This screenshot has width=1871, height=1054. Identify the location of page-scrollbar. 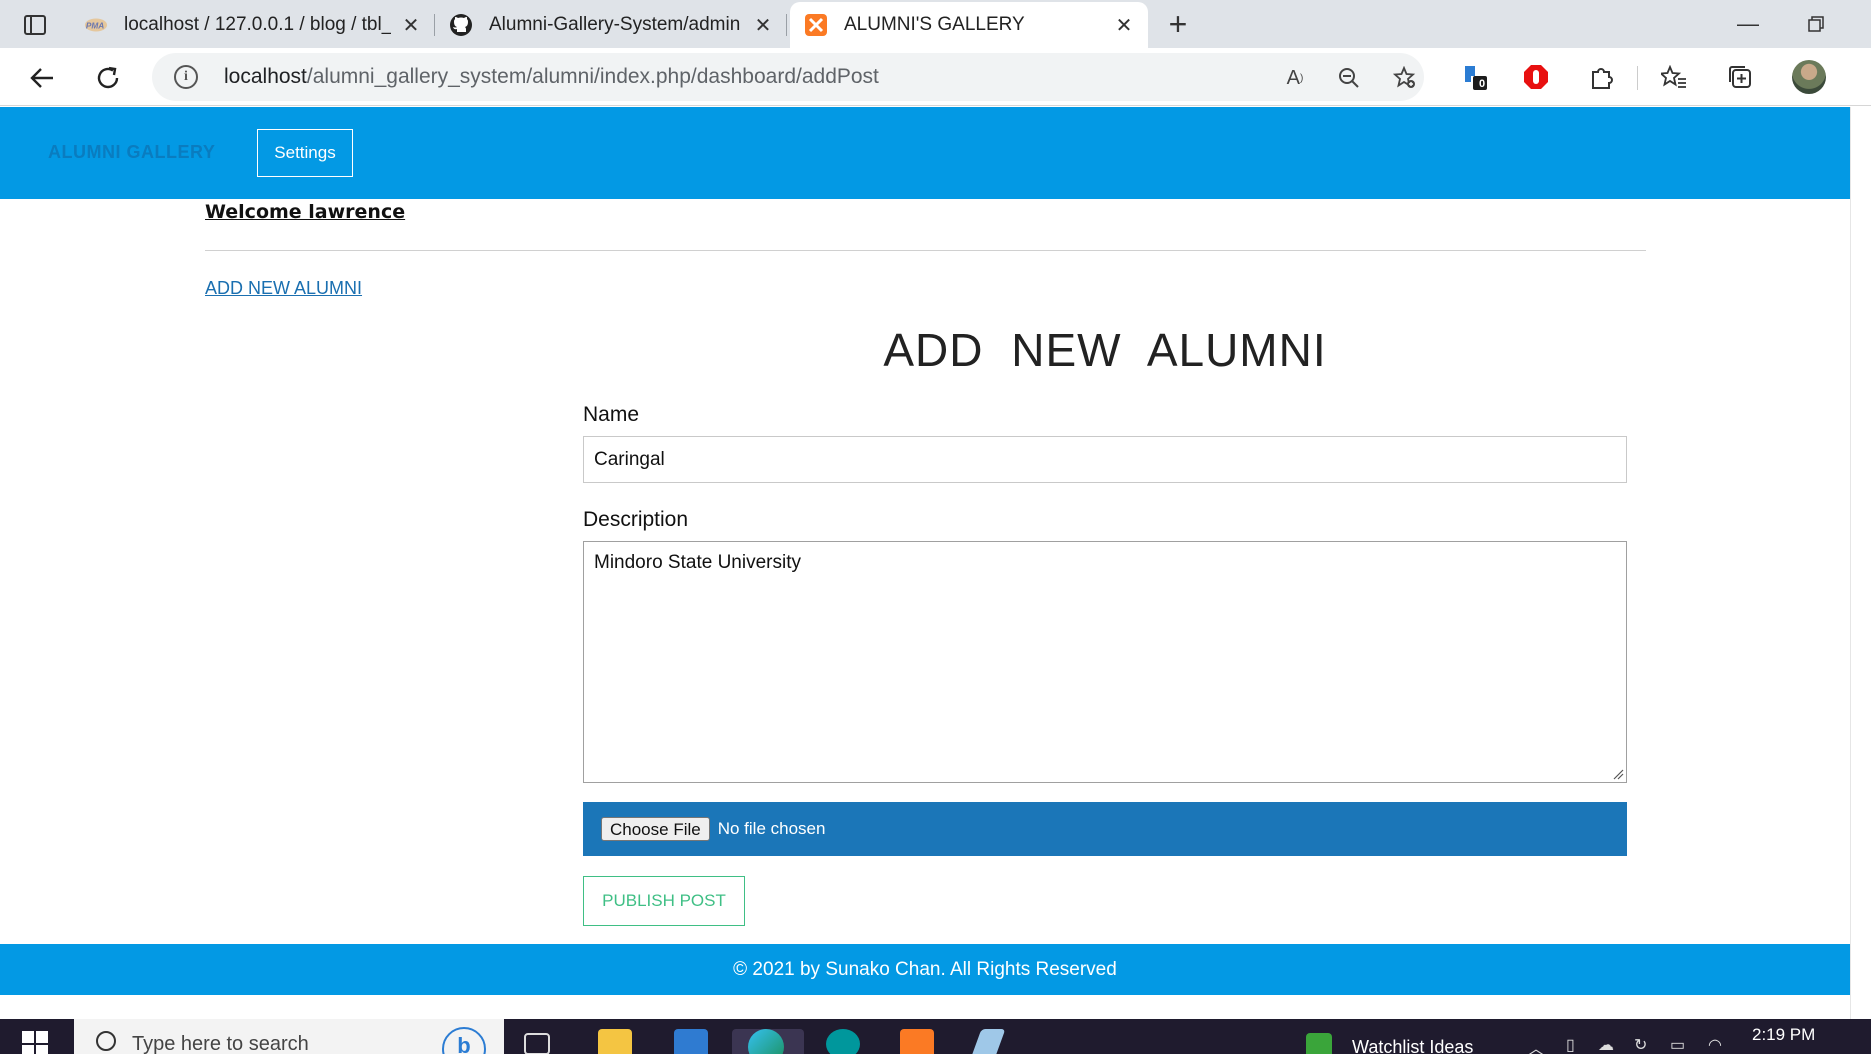
(1860, 563).